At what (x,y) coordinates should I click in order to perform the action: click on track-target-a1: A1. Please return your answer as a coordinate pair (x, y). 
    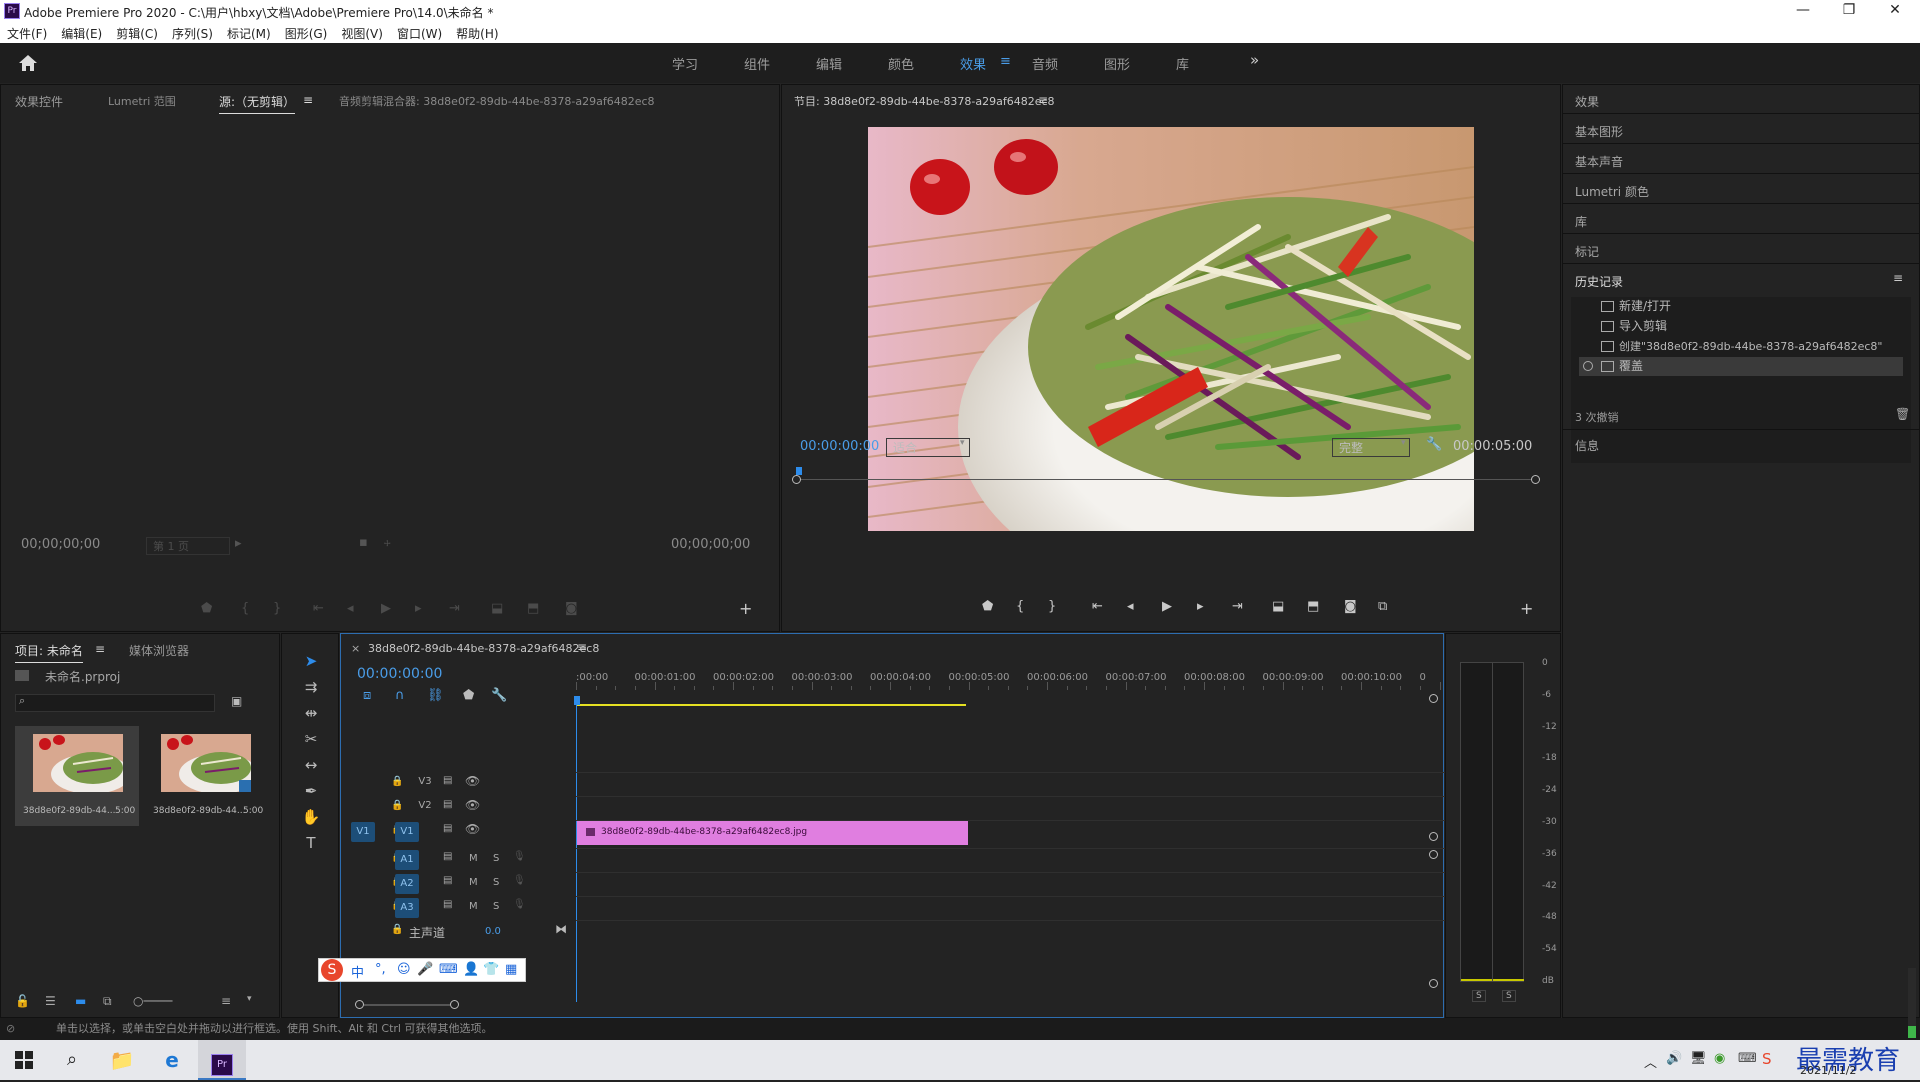
    Looking at the image, I should click on (407, 860).